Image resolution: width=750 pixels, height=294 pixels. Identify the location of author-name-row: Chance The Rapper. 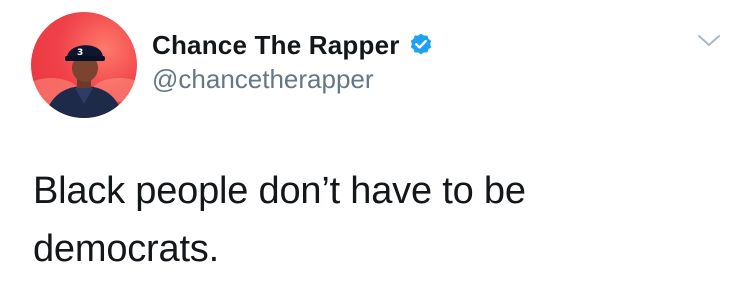
(293, 45).